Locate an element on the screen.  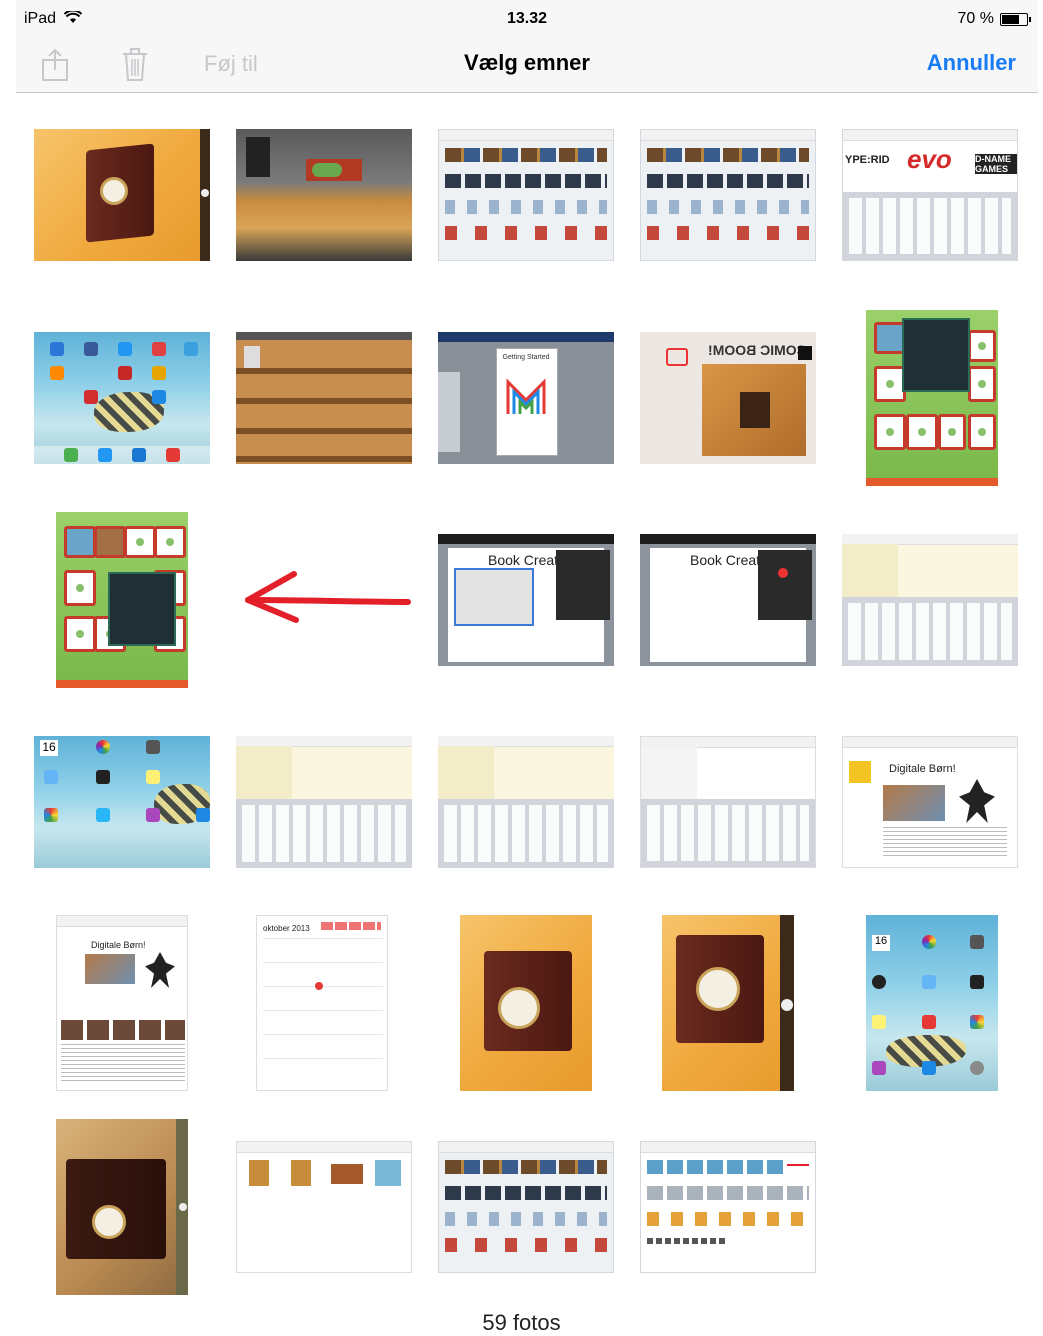
status-bar: iPad 13.32 70 % is located at coordinates (527, 19).